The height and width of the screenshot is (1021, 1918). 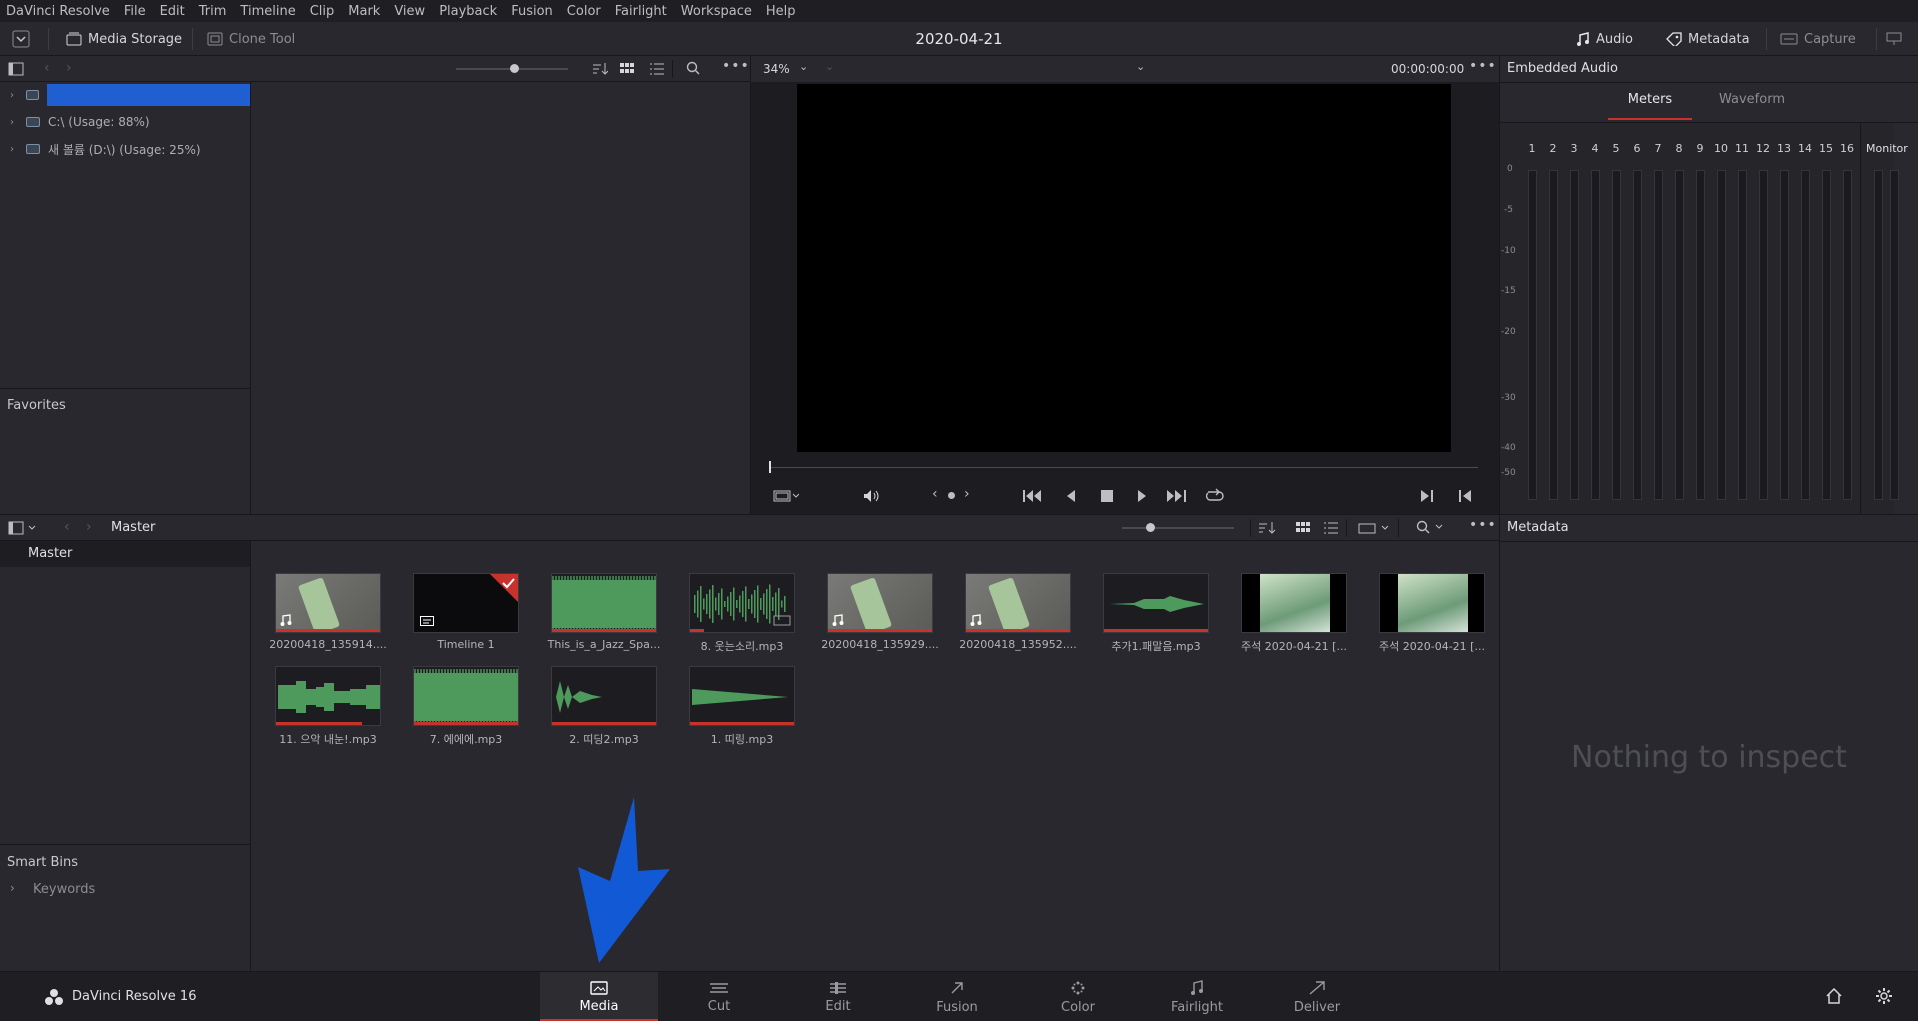 What do you see at coordinates (584, 11) in the screenshot?
I see `menu-item-color: Color` at bounding box center [584, 11].